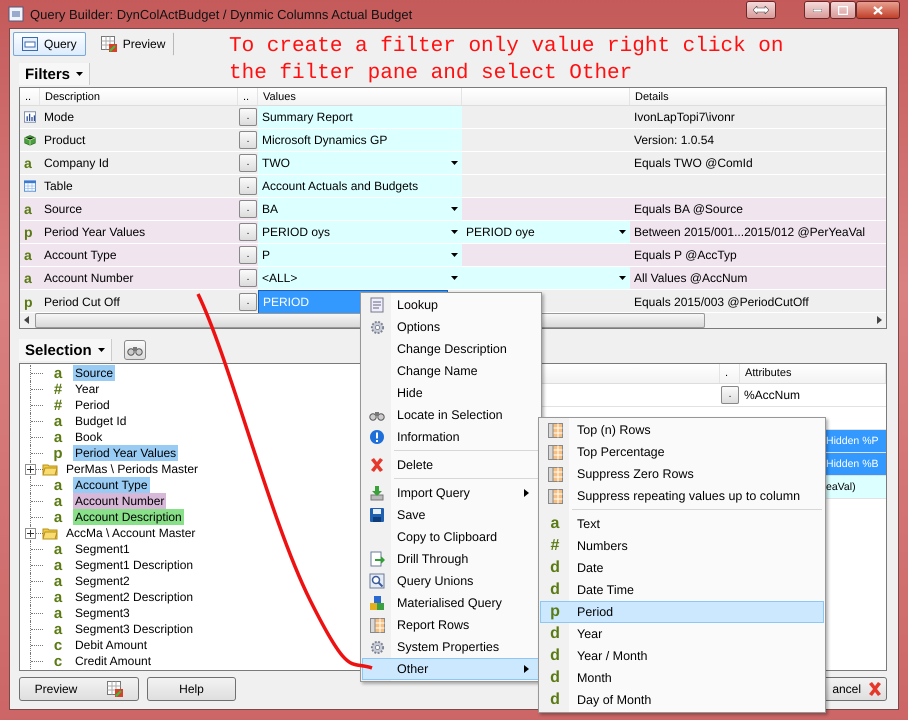  I want to click on table-cell: Equals 2015/003 @PeriodCutOff, so click(721, 301).